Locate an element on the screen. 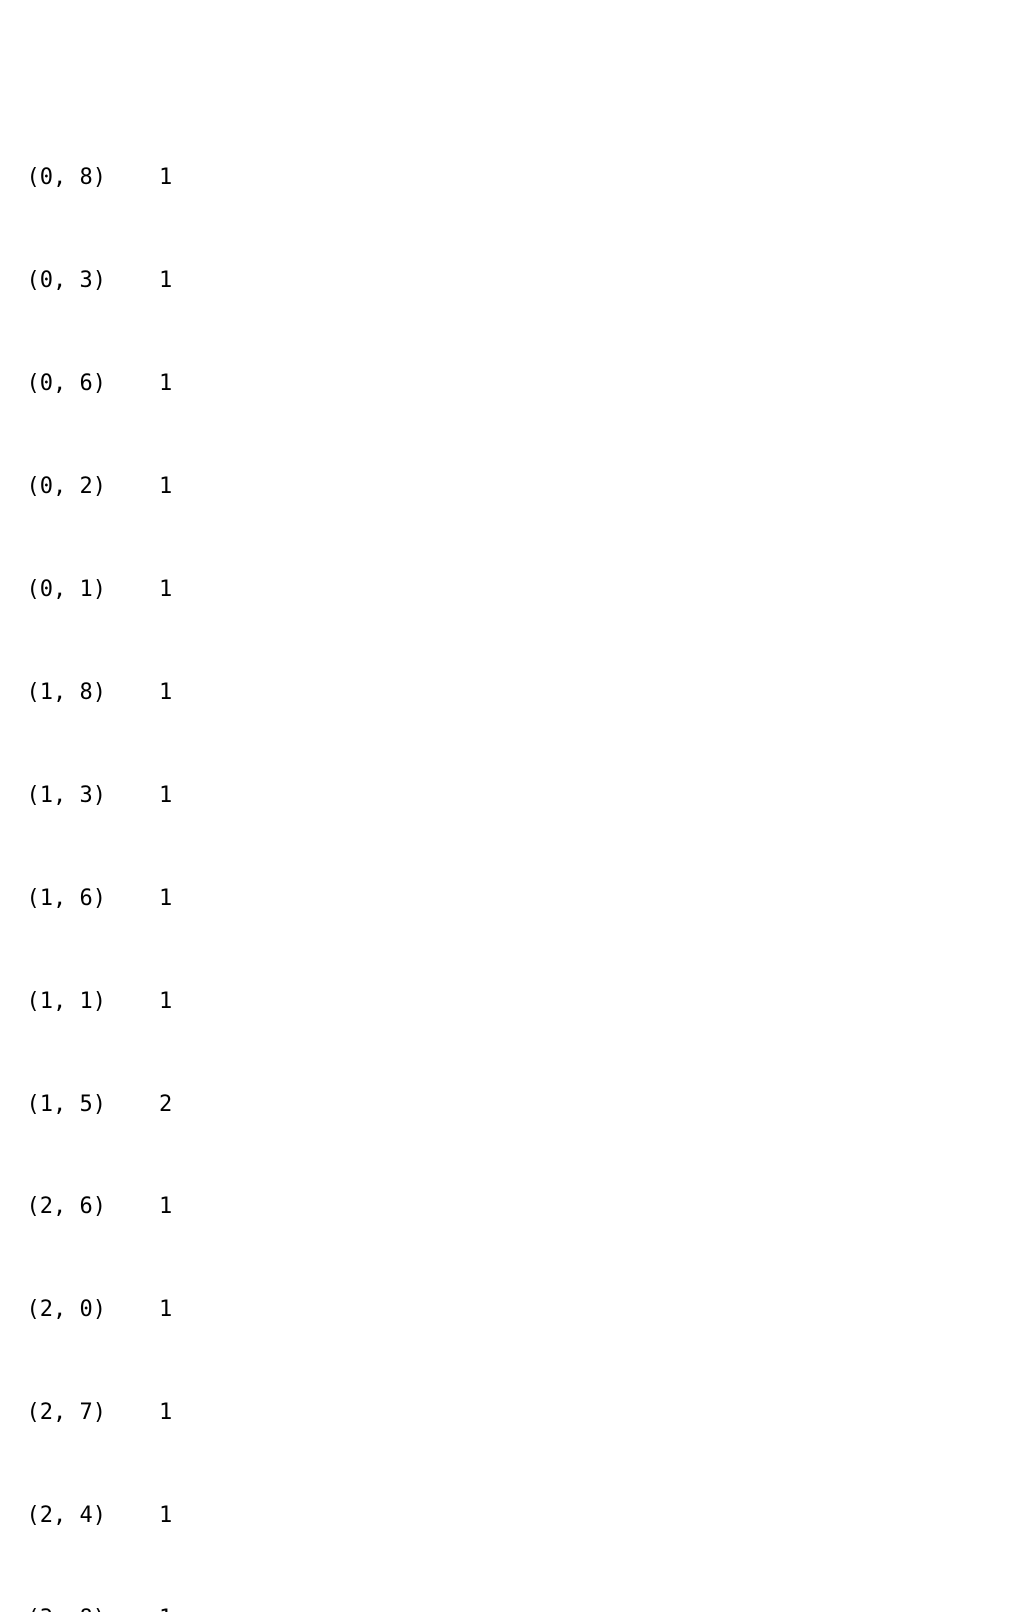 The image size is (1017, 1612). coo-entry-row: (0, 1) 1 is located at coordinates (86, 590).